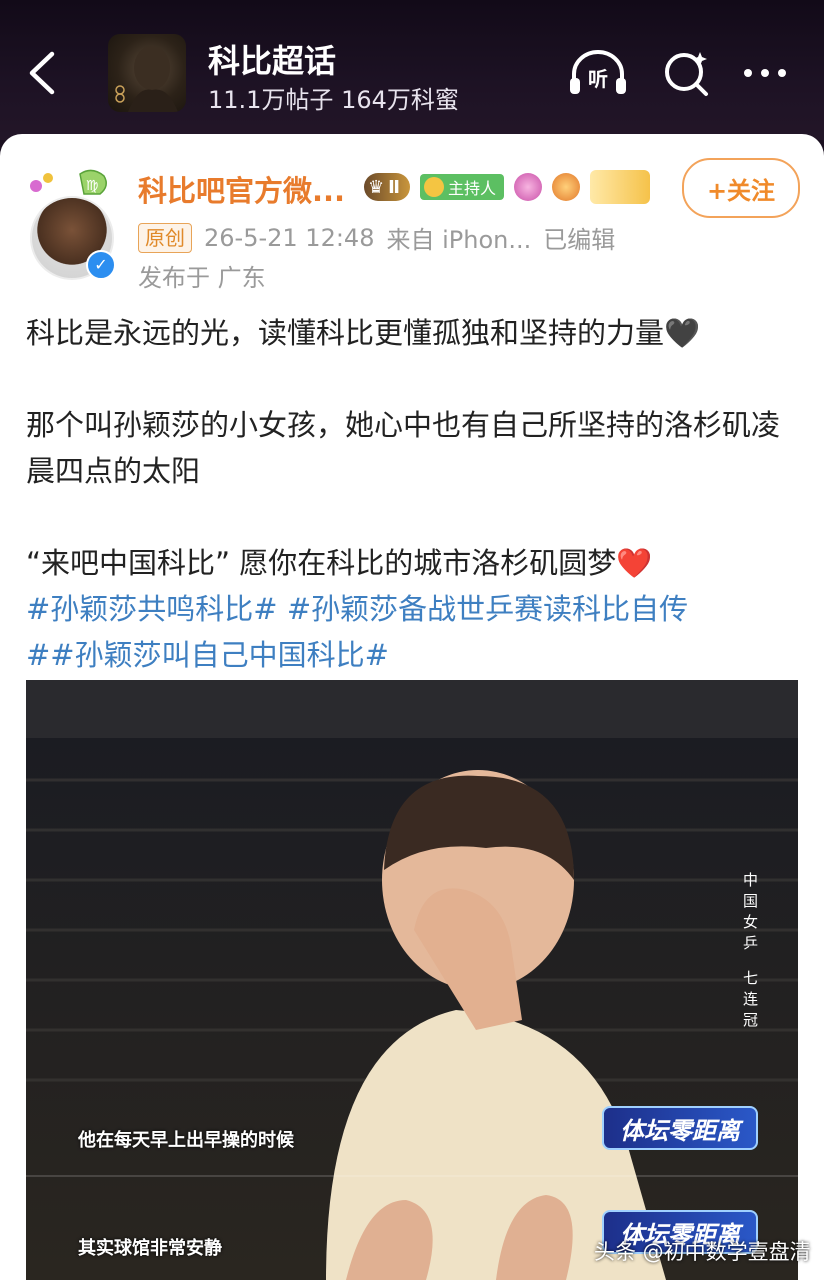 The width and height of the screenshot is (824, 1280). I want to click on tv-logo: 体坛零距离, so click(680, 1128).